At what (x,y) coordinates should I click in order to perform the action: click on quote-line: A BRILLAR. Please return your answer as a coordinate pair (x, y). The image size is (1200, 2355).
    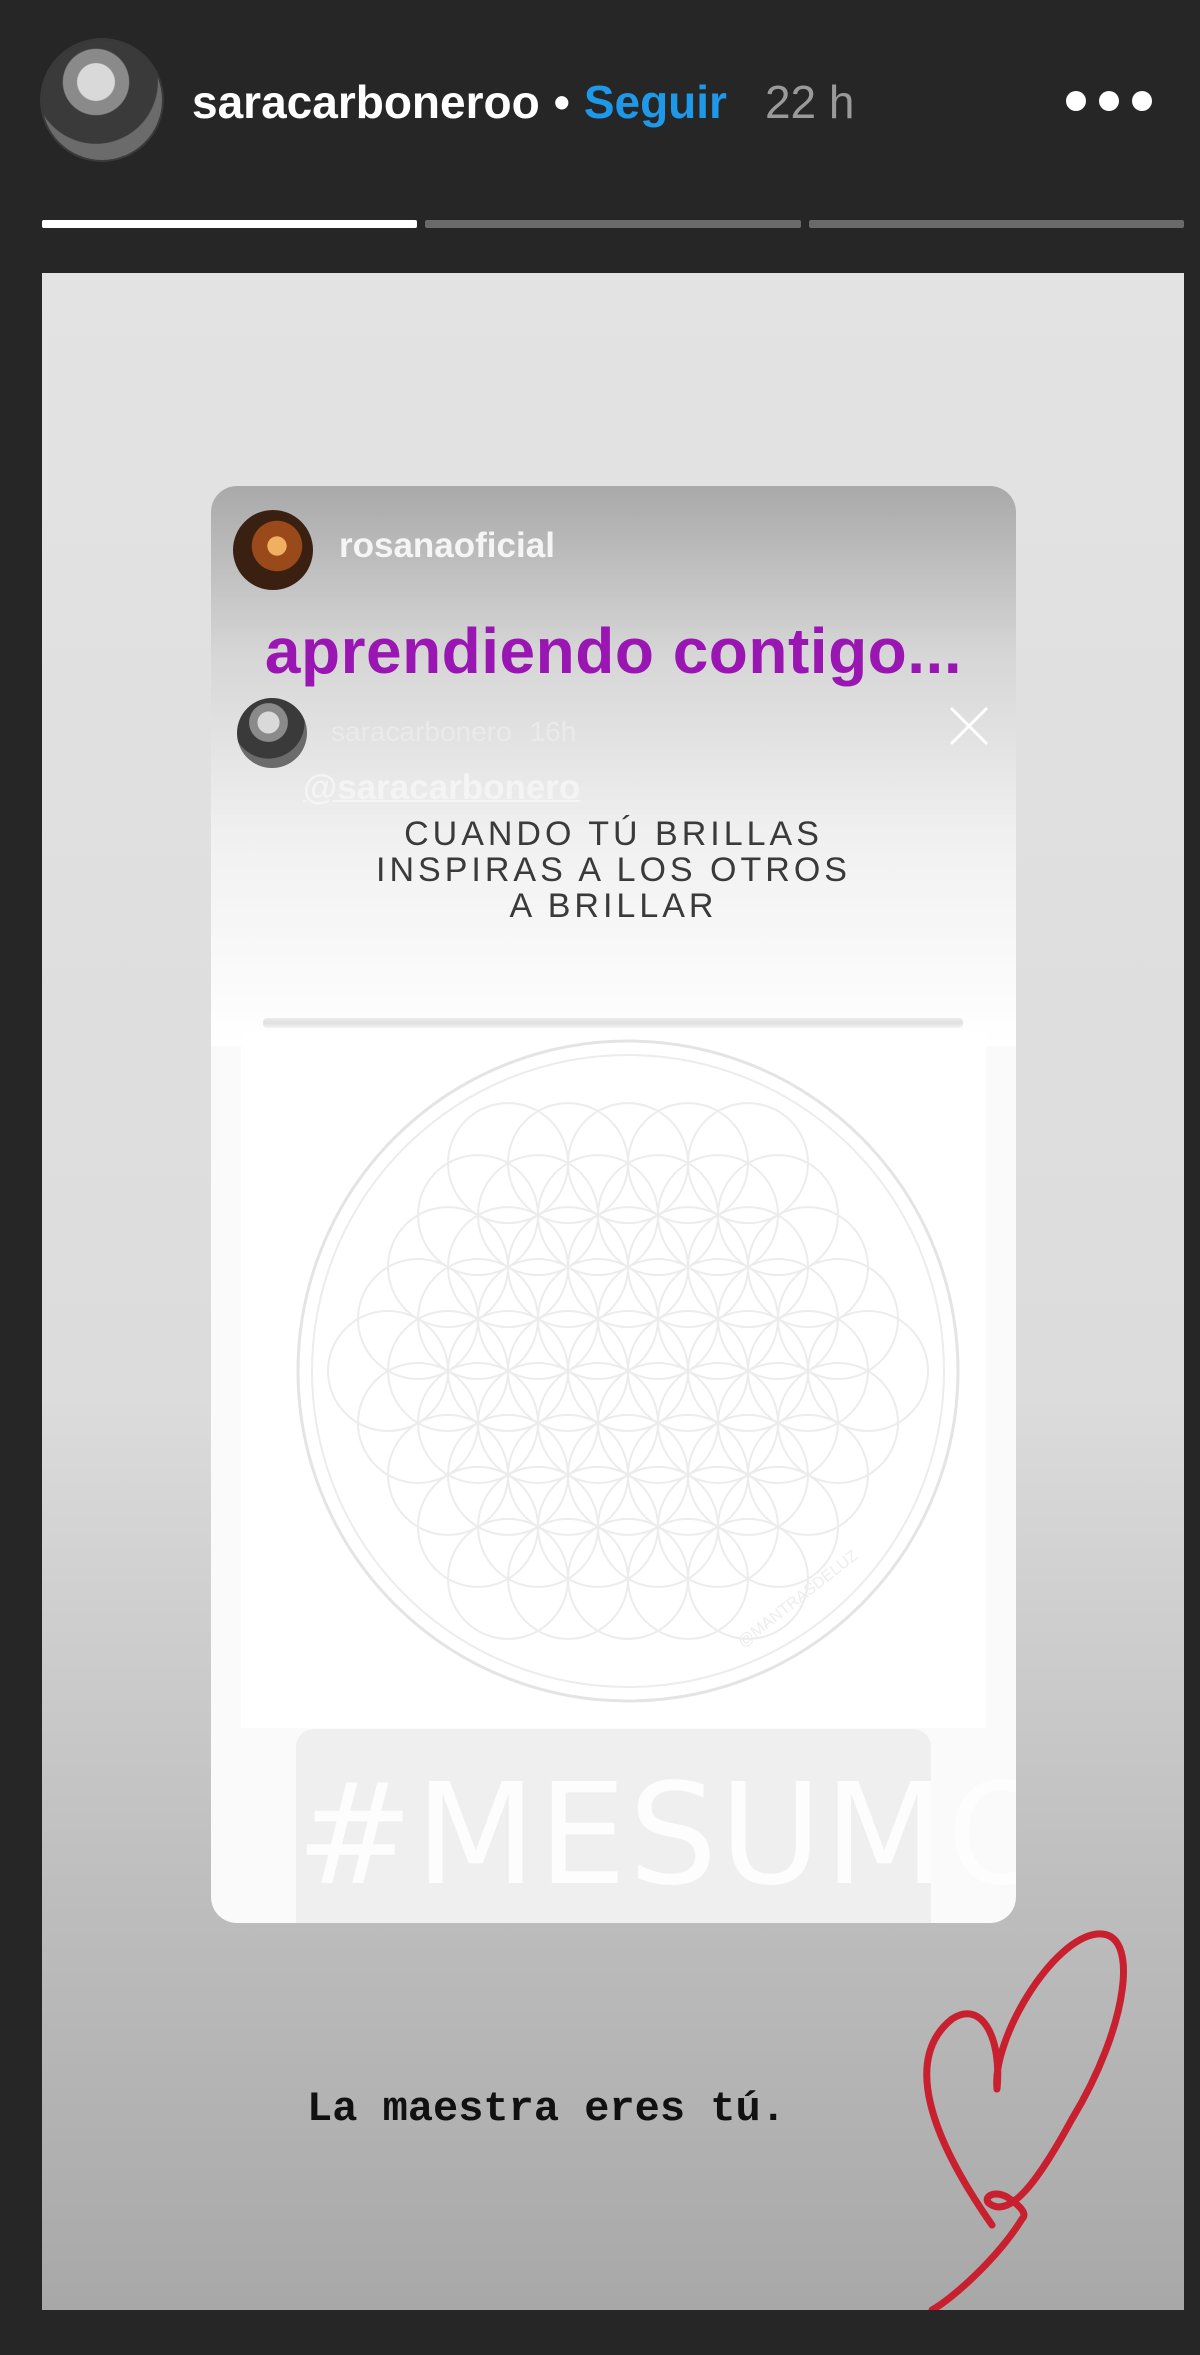
    Looking at the image, I should click on (613, 906).